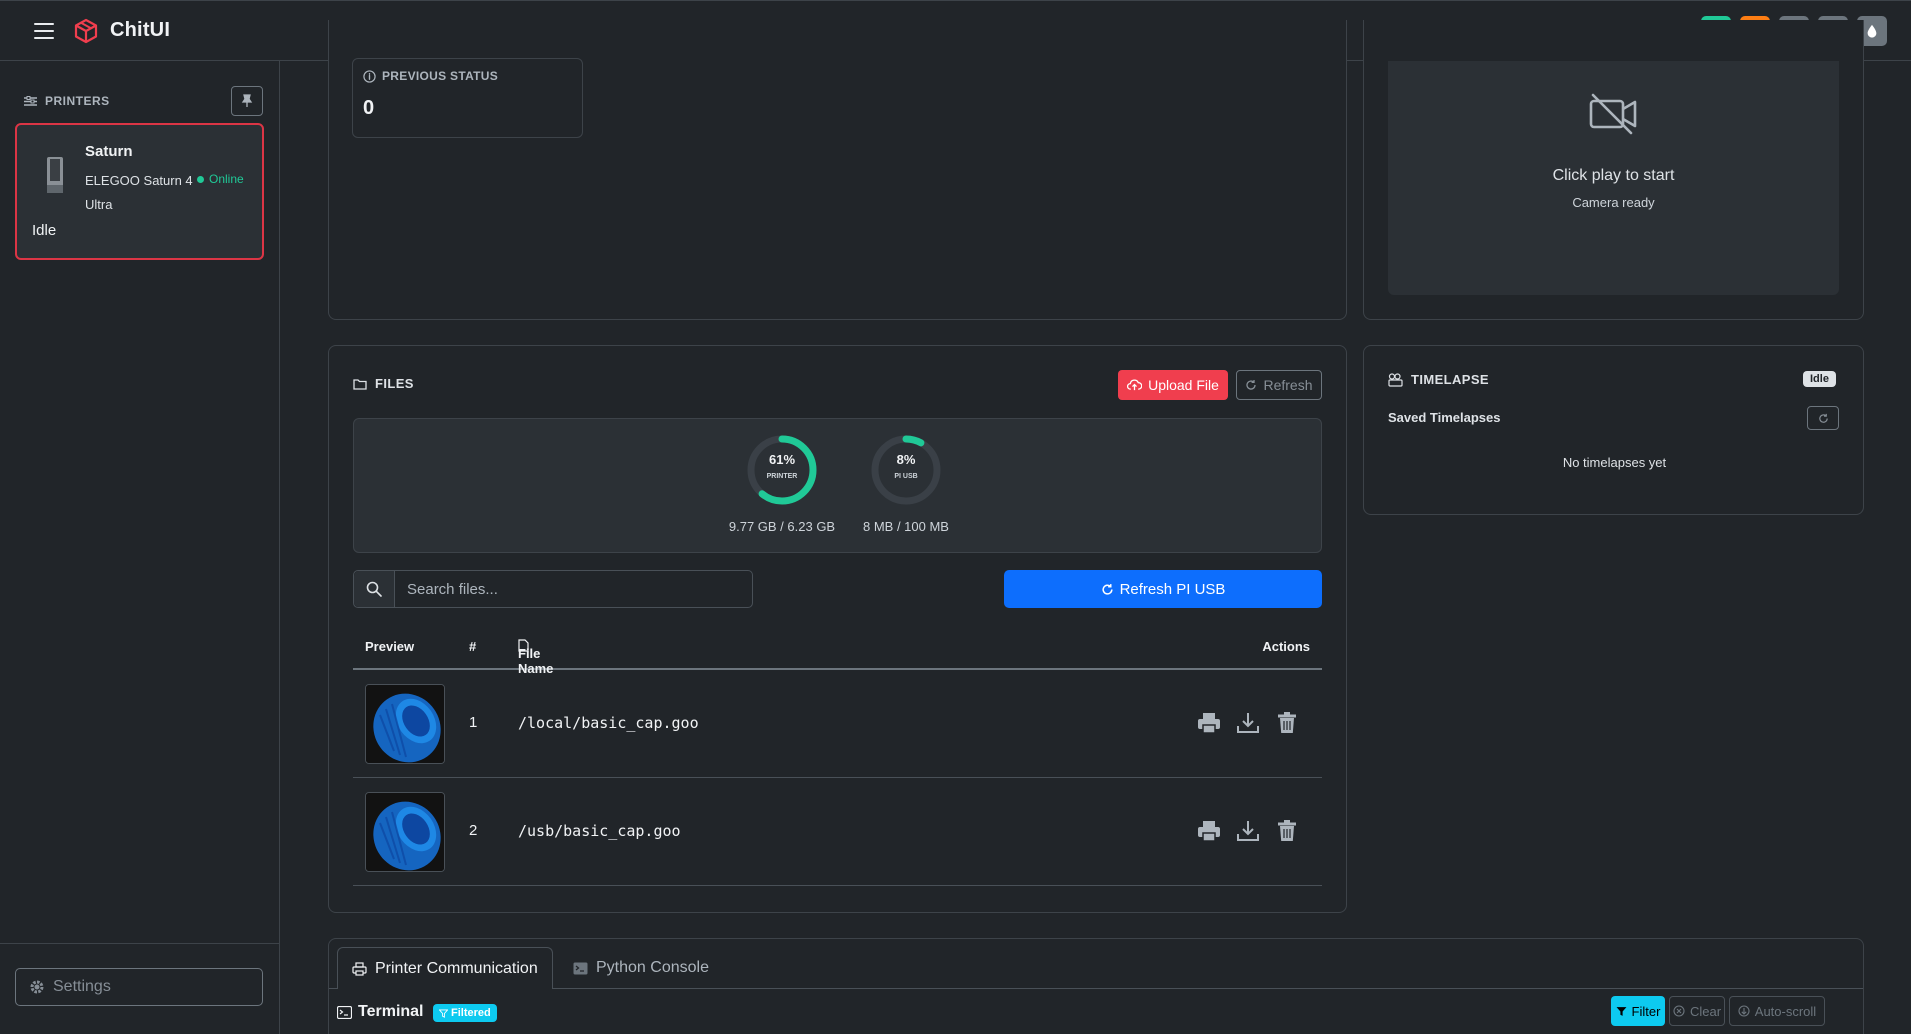 This screenshot has width=1911, height=1034. Describe the element at coordinates (1613, 202) in the screenshot. I see `camera-subtitle: Camera ready` at that location.